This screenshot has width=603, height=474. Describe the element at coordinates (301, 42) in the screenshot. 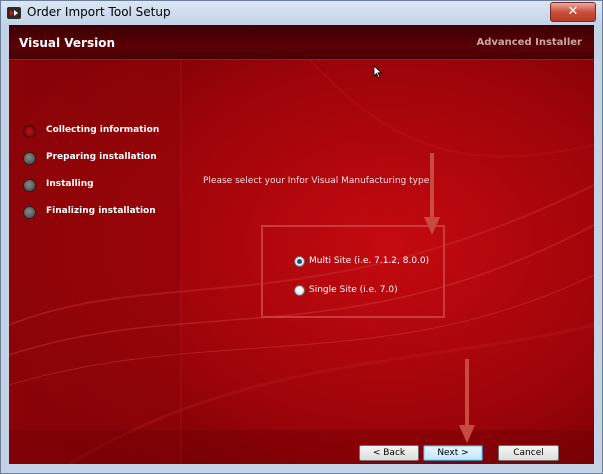

I see `header-band: Visual Version Advanced Installer` at that location.